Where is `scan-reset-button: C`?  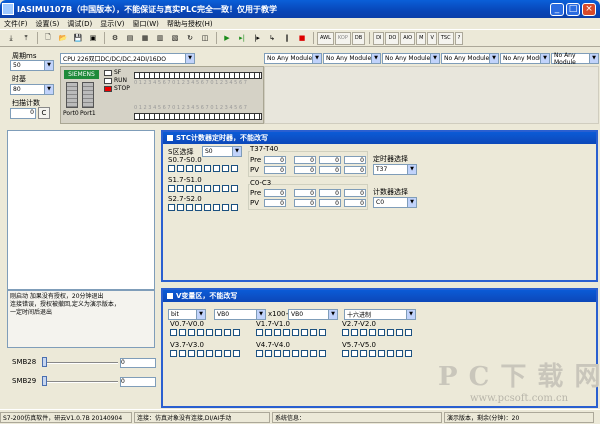 scan-reset-button: C is located at coordinates (44, 113).